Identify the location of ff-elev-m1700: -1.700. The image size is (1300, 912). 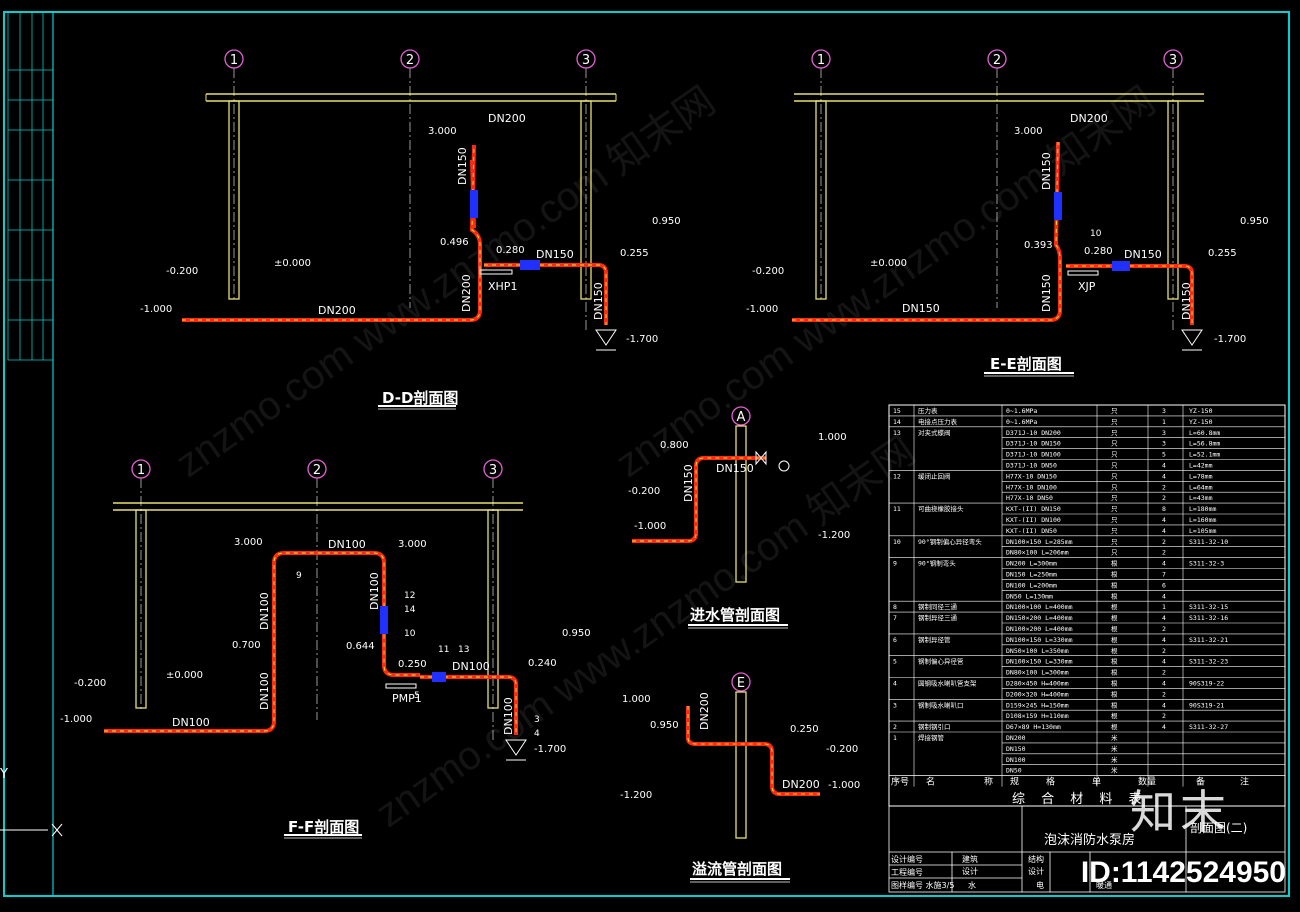
(550, 749).